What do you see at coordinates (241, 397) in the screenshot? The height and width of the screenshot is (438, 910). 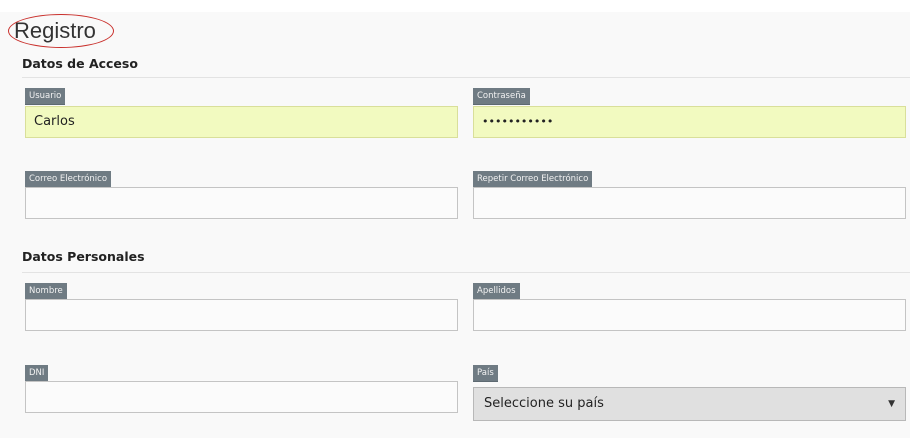 I see `dni-input` at bounding box center [241, 397].